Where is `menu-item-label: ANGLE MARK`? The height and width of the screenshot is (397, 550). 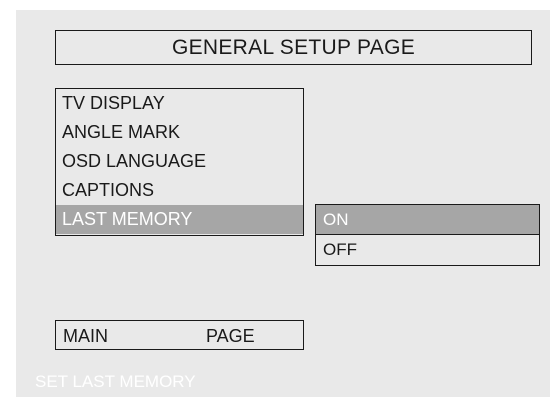
menu-item-label: ANGLE MARK is located at coordinates (121, 132).